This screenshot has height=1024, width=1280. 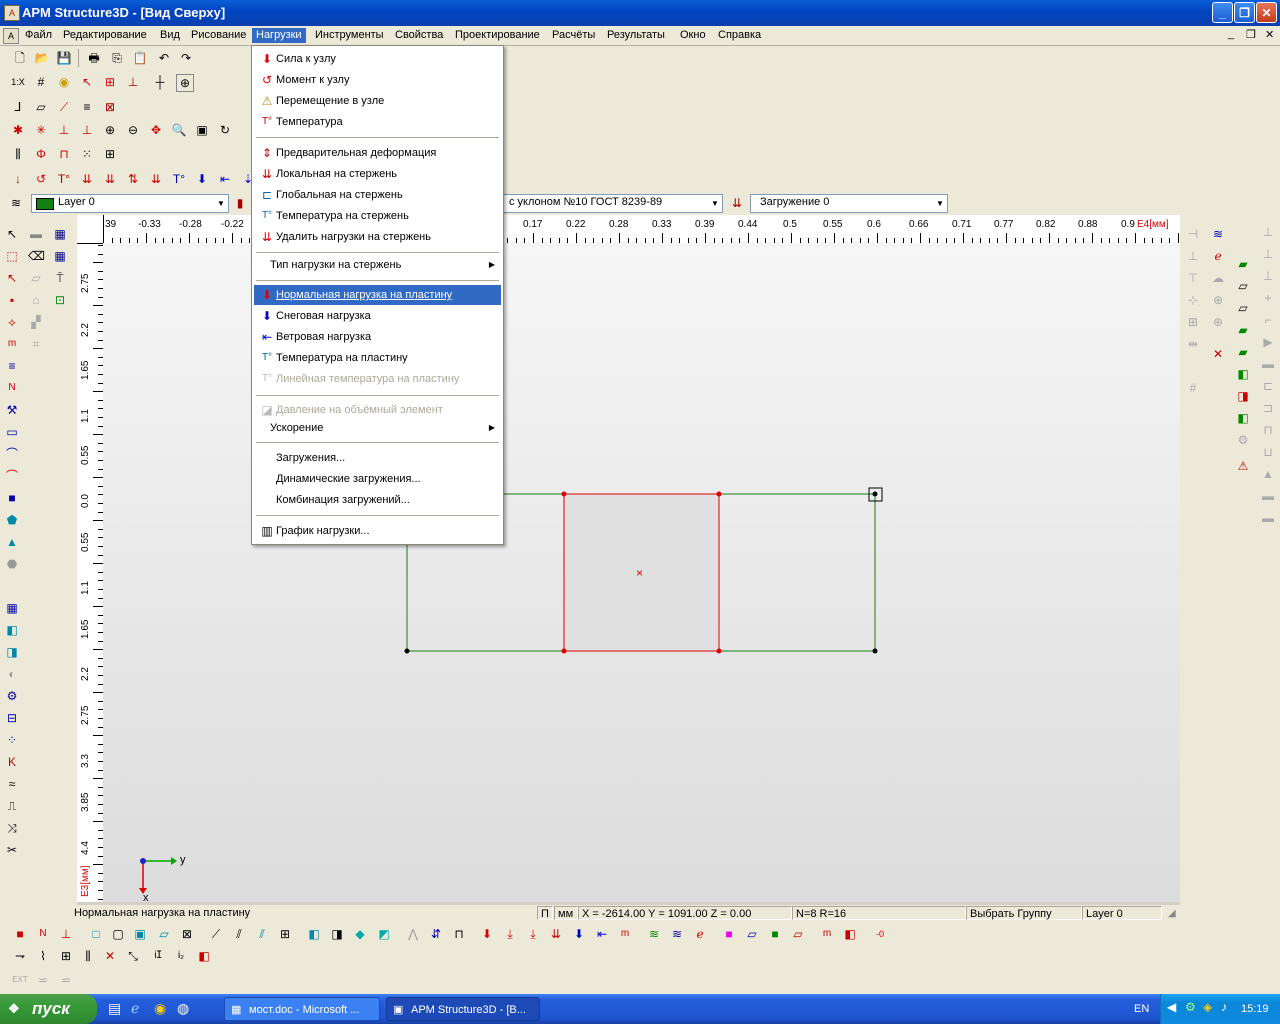 What do you see at coordinates (12, 630) in the screenshot?
I see `solid-icon: ◧` at bounding box center [12, 630].